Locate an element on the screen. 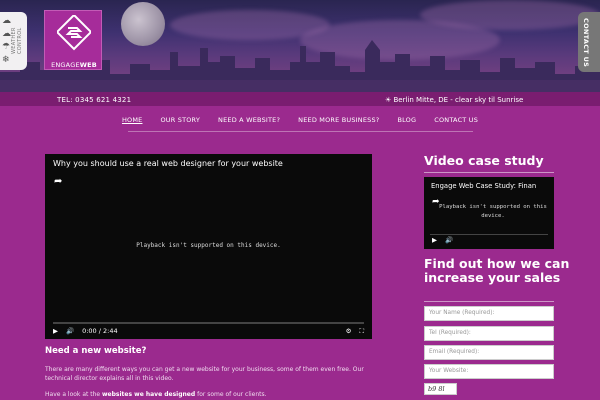  logo-mark-icon is located at coordinates (74, 33).